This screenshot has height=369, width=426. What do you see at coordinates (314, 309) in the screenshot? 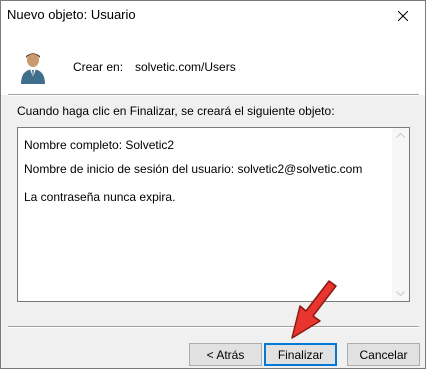
I see `red-arrow-icon` at bounding box center [314, 309].